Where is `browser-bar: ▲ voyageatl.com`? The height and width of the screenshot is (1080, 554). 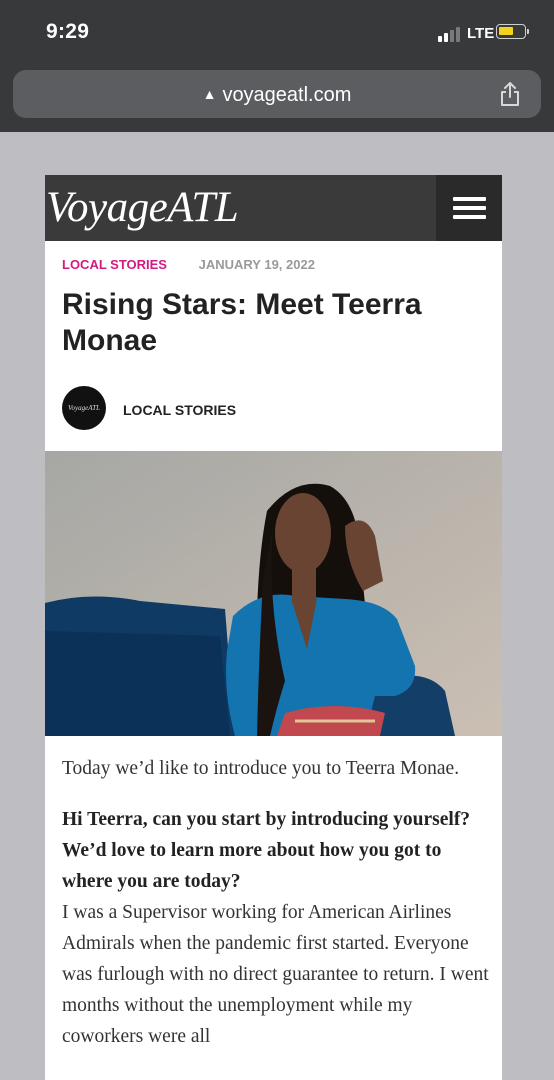 browser-bar: ▲ voyageatl.com is located at coordinates (277, 98).